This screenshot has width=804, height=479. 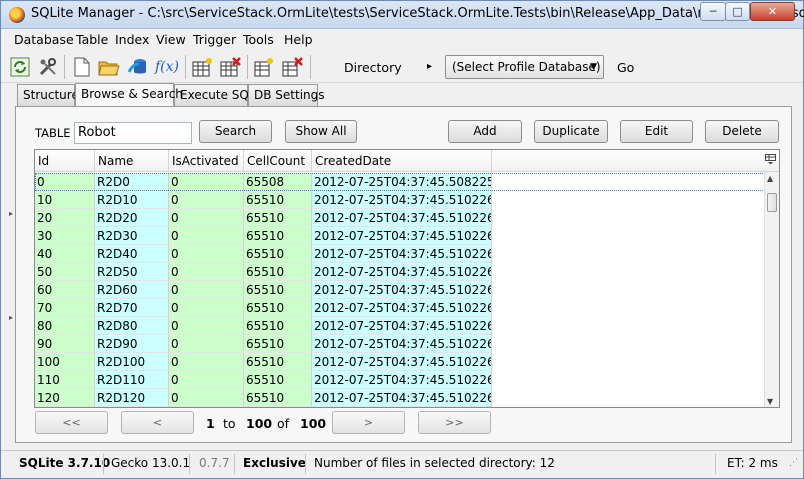 What do you see at coordinates (132, 326) in the screenshot?
I see `cell-name: R2D80` at bounding box center [132, 326].